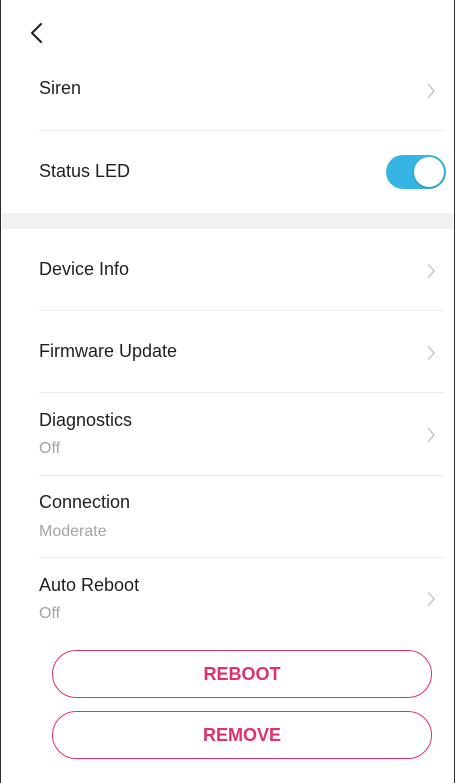 This screenshot has height=783, width=455. I want to click on auto-reboot-row: Auto Reboot Off, so click(241, 601).